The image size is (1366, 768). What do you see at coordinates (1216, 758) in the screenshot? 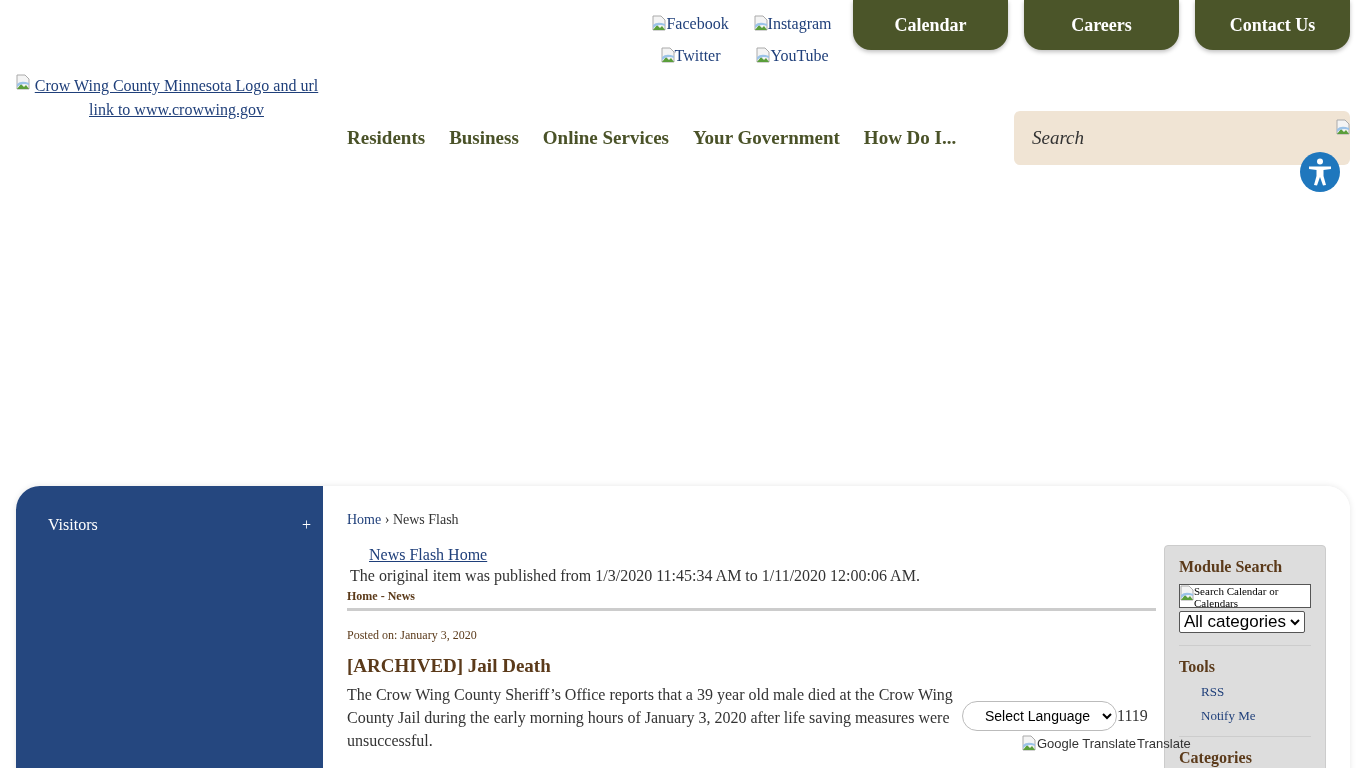
I see `sidebar-heading: Categories` at bounding box center [1216, 758].